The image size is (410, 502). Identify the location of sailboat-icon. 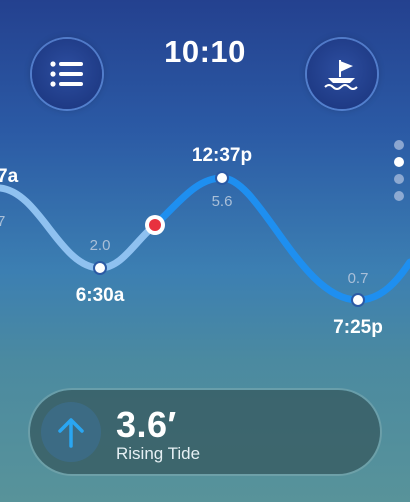
(341, 75).